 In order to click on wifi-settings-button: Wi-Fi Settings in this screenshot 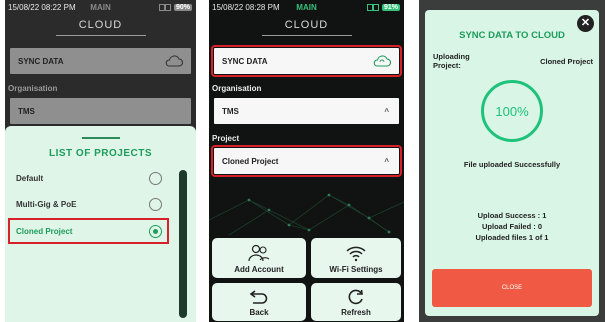, I will do `click(356, 258)`.